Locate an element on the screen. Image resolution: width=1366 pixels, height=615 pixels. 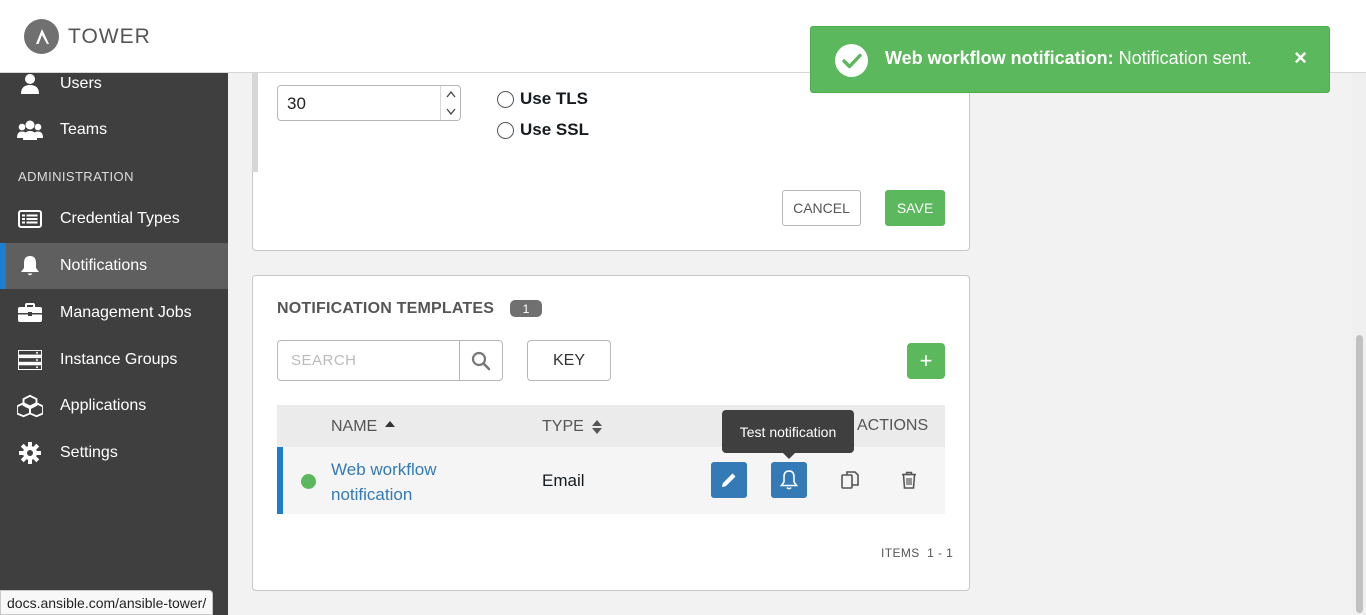
users-icon is located at coordinates (30, 130).